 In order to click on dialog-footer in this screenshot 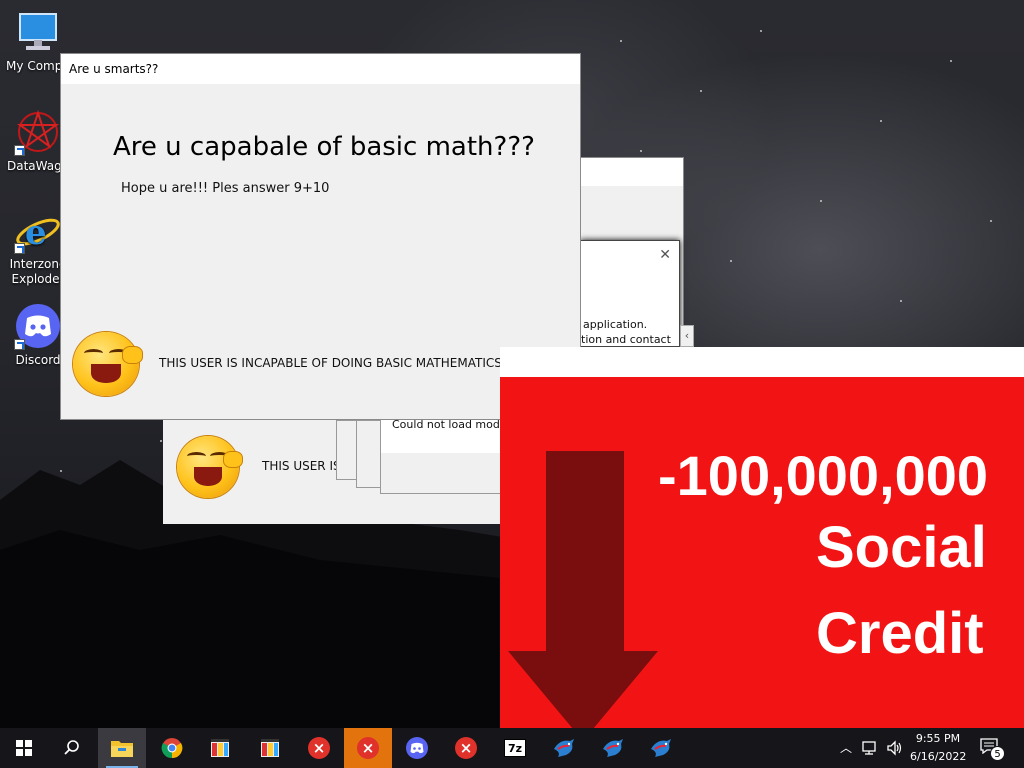, I will do `click(443, 473)`.